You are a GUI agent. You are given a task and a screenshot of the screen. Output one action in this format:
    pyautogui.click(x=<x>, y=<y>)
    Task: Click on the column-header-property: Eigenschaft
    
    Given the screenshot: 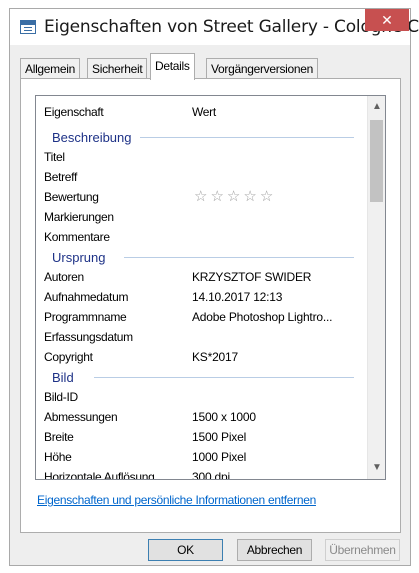 What is the action you would take?
    pyautogui.click(x=74, y=112)
    